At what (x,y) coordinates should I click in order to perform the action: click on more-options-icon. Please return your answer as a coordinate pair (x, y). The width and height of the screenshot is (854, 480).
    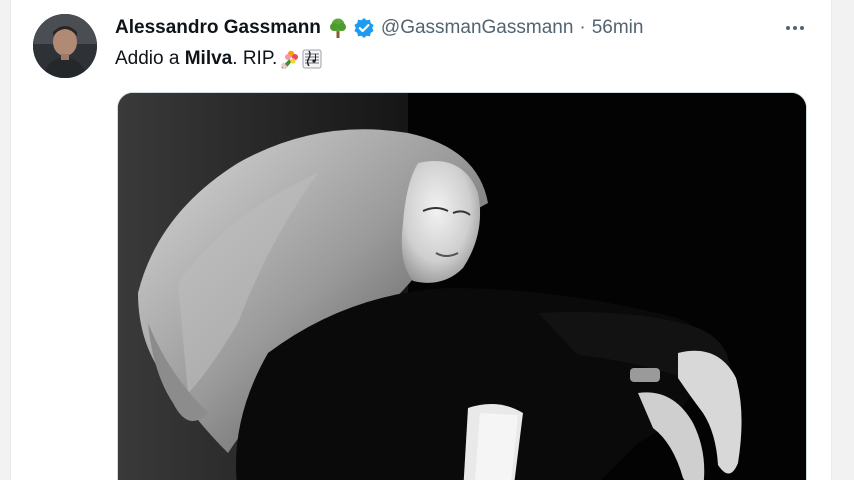
    Looking at the image, I should click on (795, 28).